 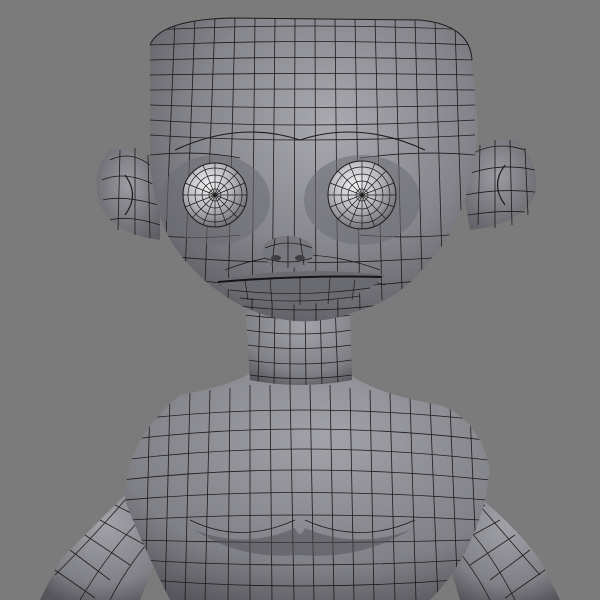 I want to click on left-eye, so click(x=215, y=195).